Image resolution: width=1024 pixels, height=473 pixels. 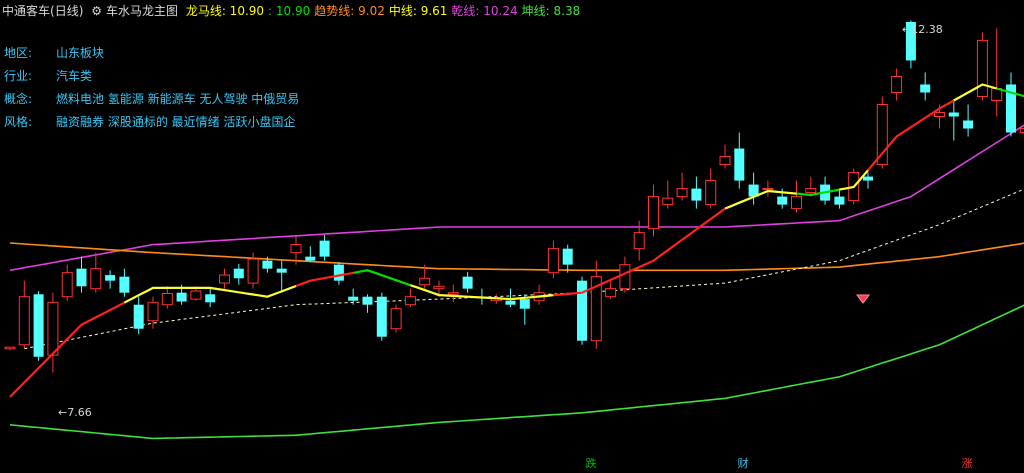 I want to click on info-value: 山东板块, so click(x=80, y=53).